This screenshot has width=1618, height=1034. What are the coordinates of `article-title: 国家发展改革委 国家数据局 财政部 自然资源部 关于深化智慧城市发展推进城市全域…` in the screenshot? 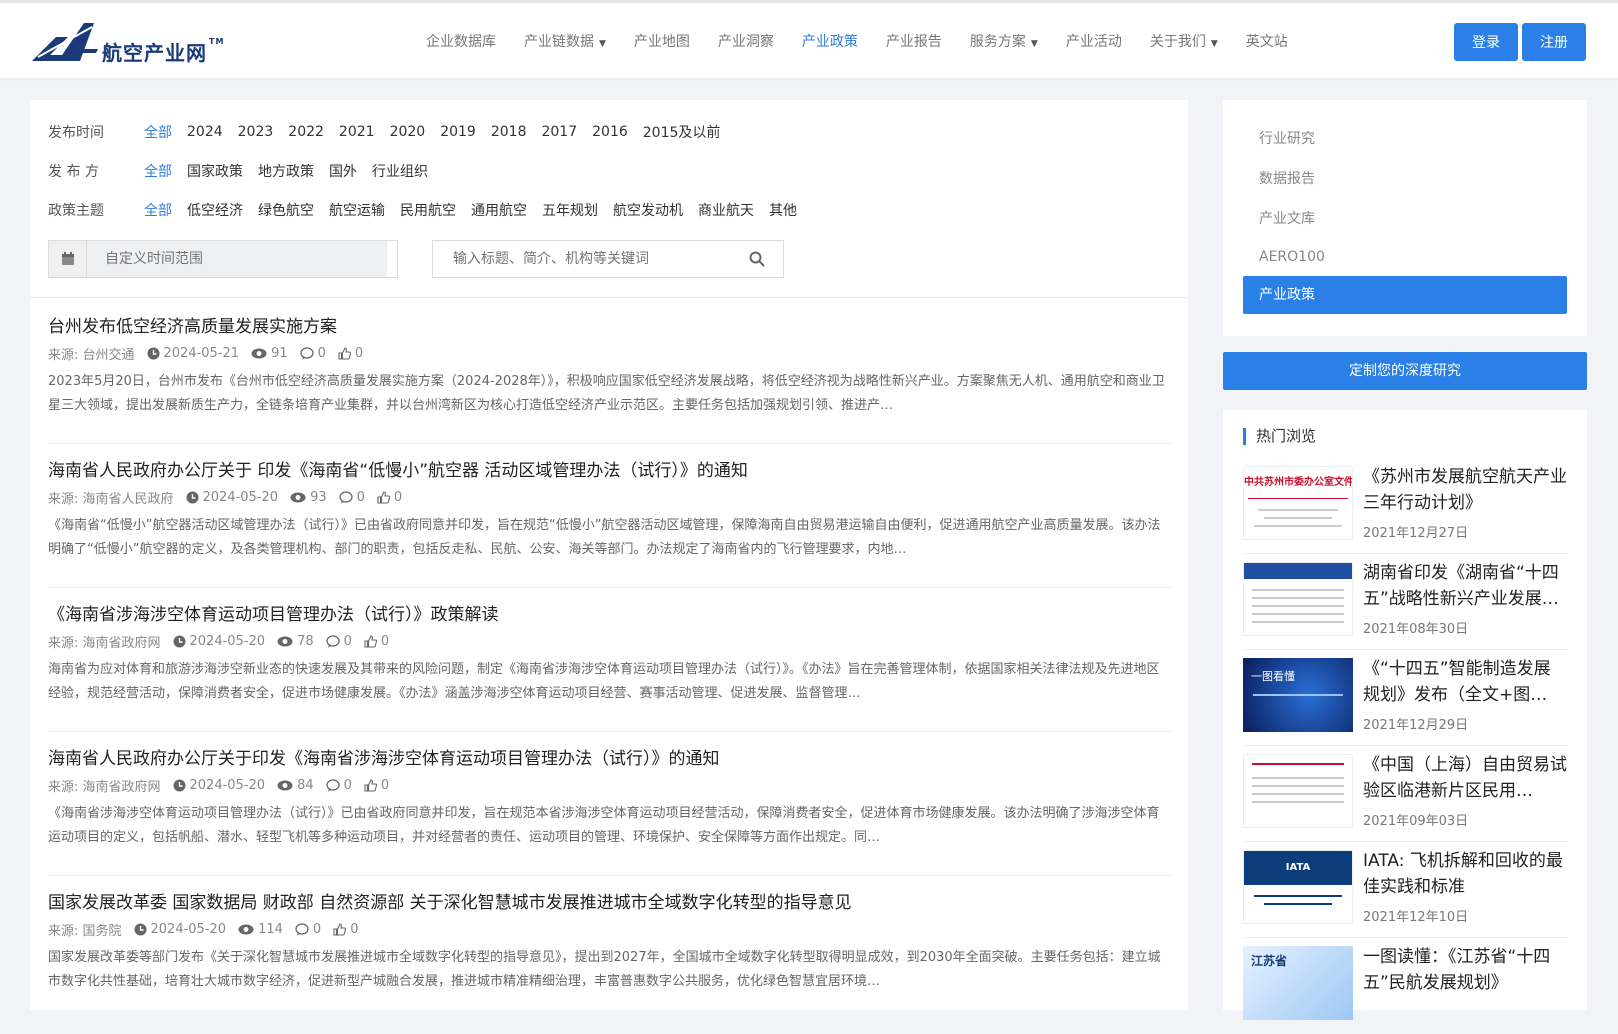 It's located at (450, 900).